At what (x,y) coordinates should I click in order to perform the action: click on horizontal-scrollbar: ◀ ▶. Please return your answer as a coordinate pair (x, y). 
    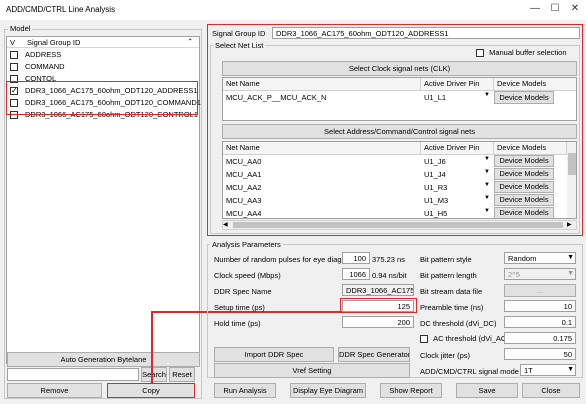
    Looking at the image, I should click on (399, 225).